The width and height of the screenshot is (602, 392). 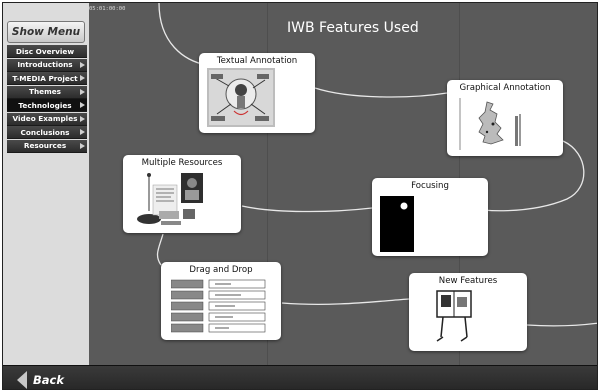 I want to click on nav-item-t-media-project: T-MEDIA Project, so click(x=47, y=78).